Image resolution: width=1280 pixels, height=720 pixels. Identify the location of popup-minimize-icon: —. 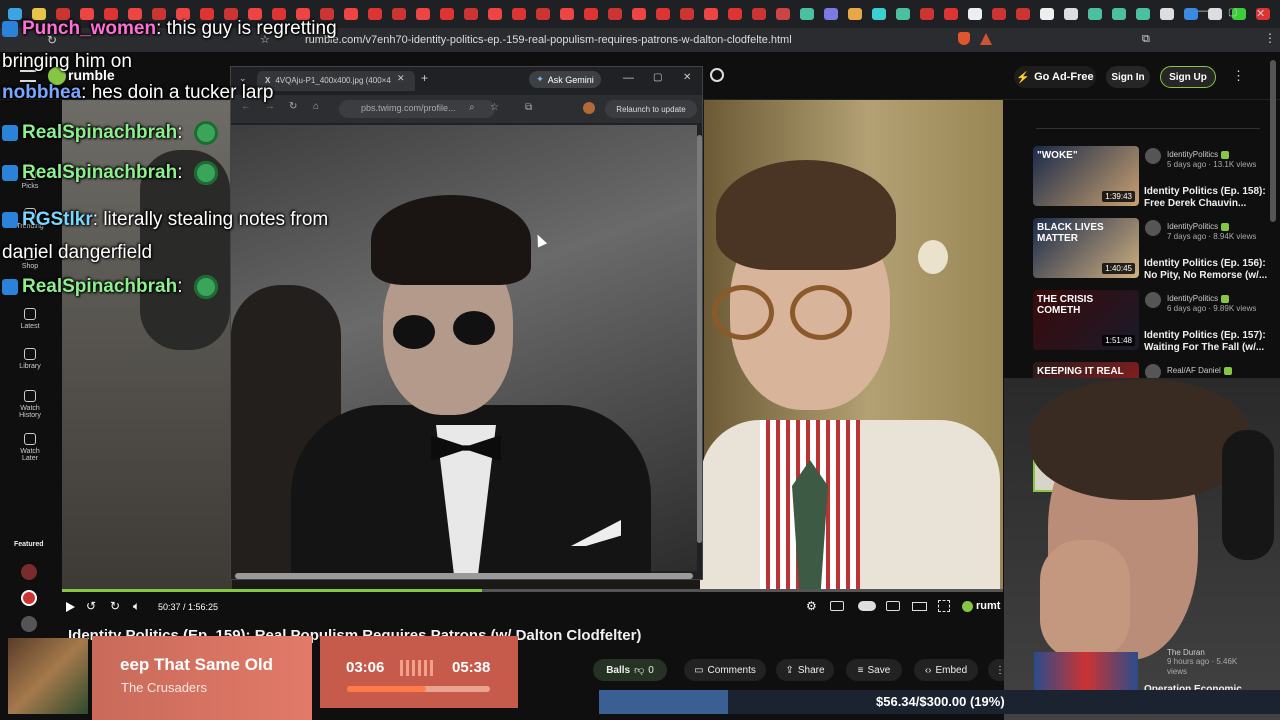
(628, 78).